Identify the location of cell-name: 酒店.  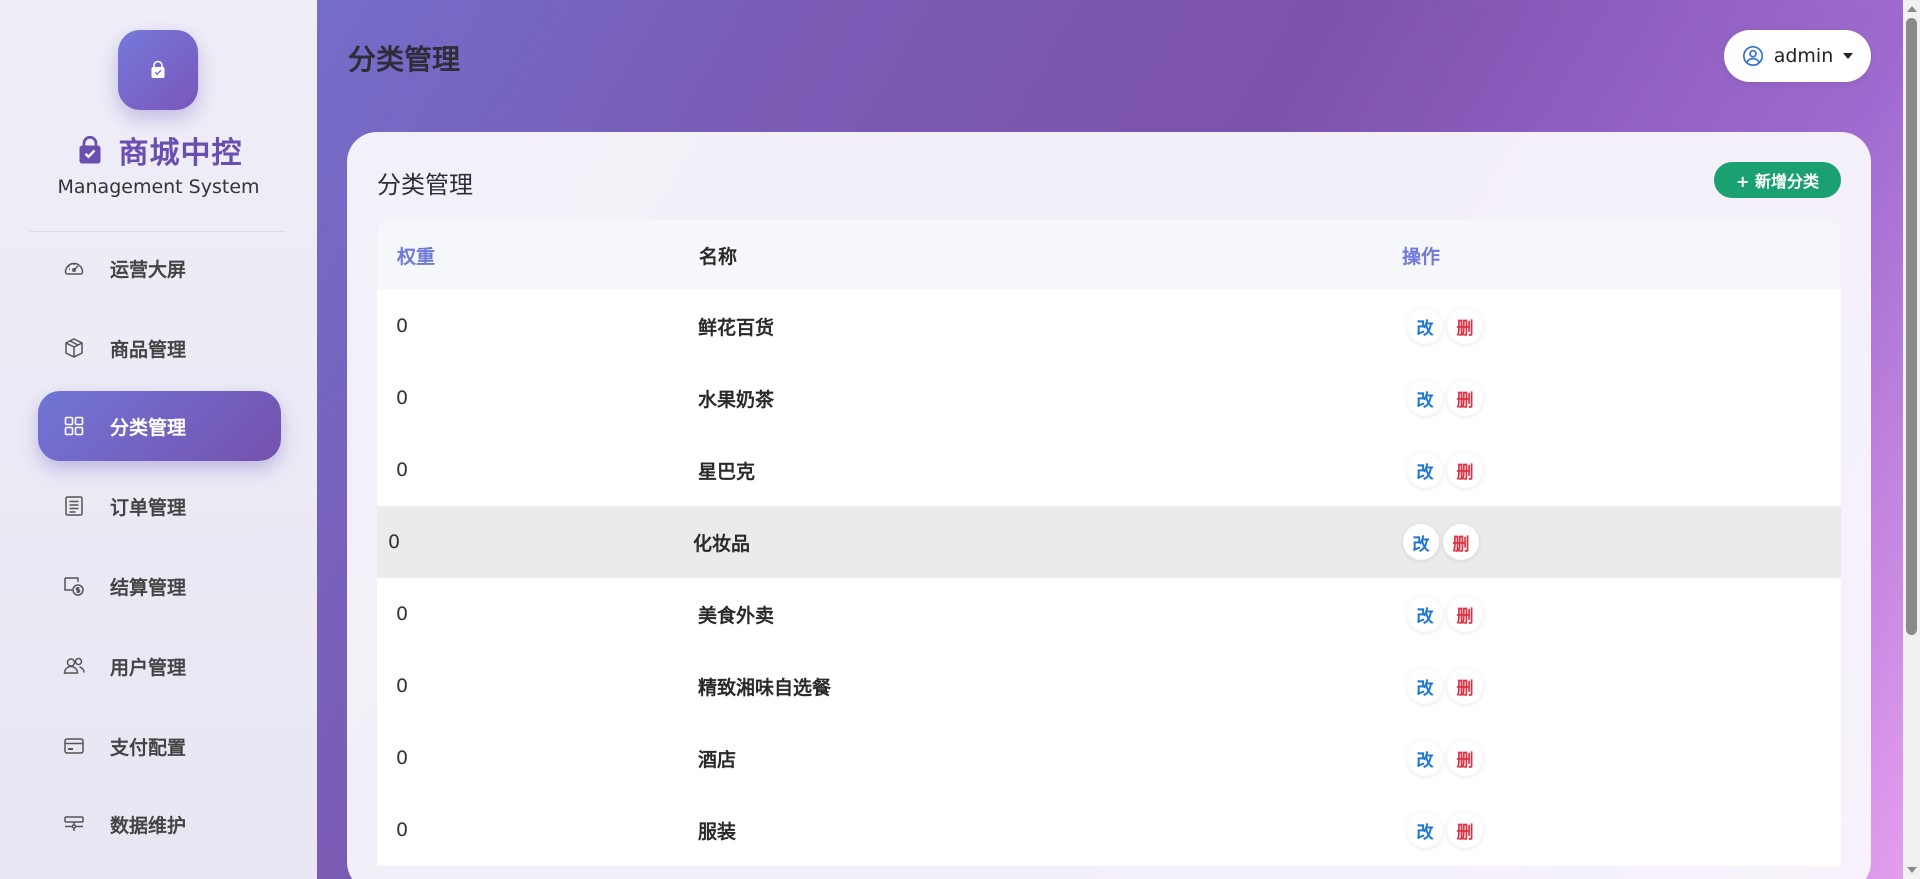
(717, 759).